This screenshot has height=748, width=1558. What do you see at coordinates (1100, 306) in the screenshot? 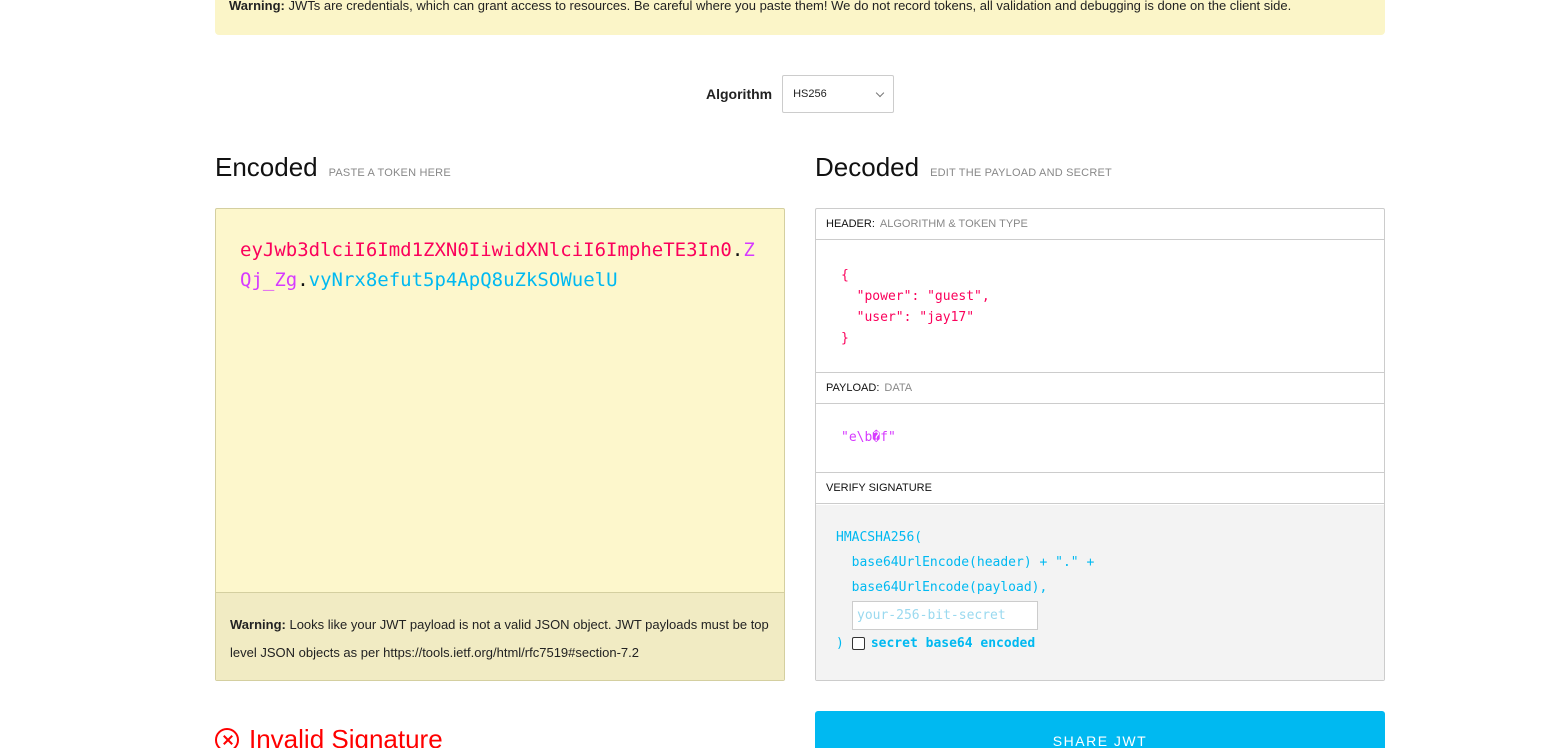
I see `header-json-editor: { "power": "guest", "user": "jay17" }` at bounding box center [1100, 306].